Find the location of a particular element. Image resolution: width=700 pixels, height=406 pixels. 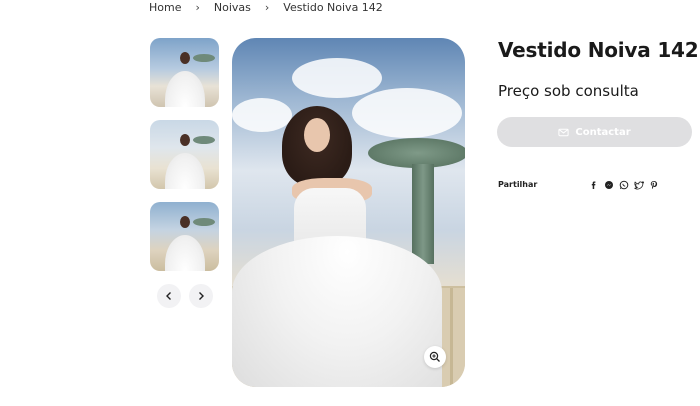

thumbnail-list is located at coordinates (185, 161).